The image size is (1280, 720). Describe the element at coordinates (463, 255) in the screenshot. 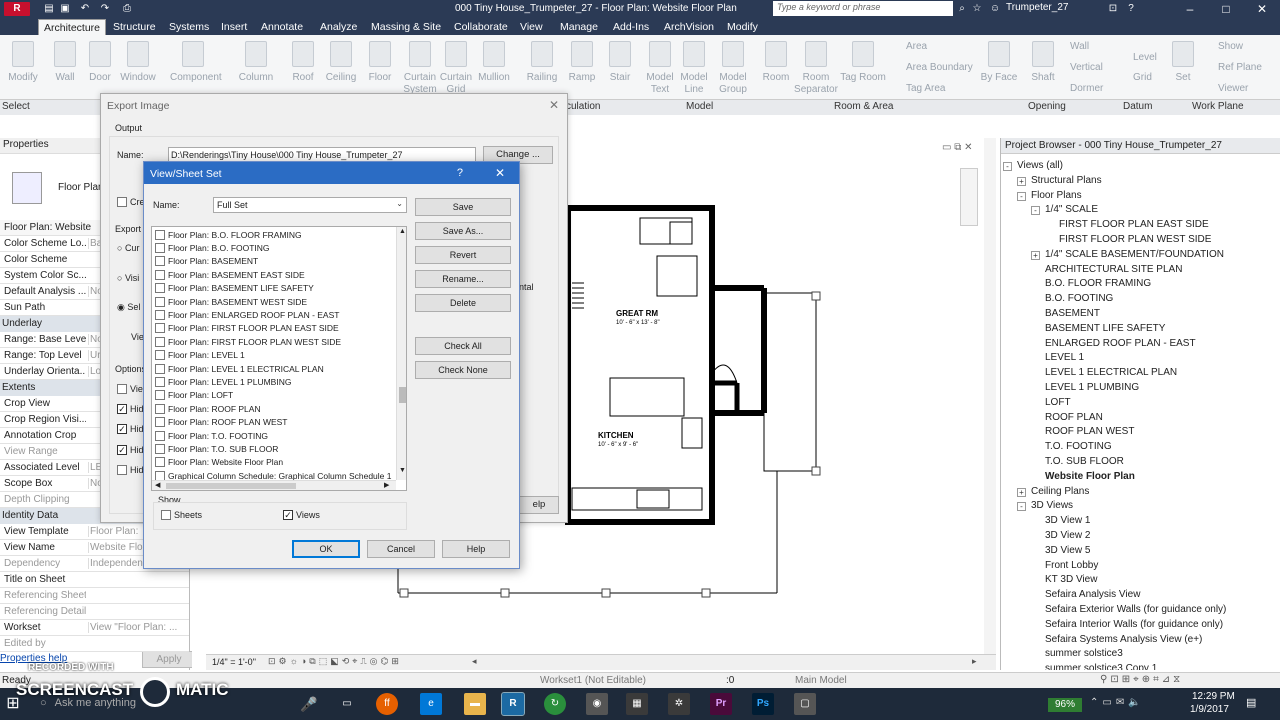

I see `revert-button: Revert` at that location.